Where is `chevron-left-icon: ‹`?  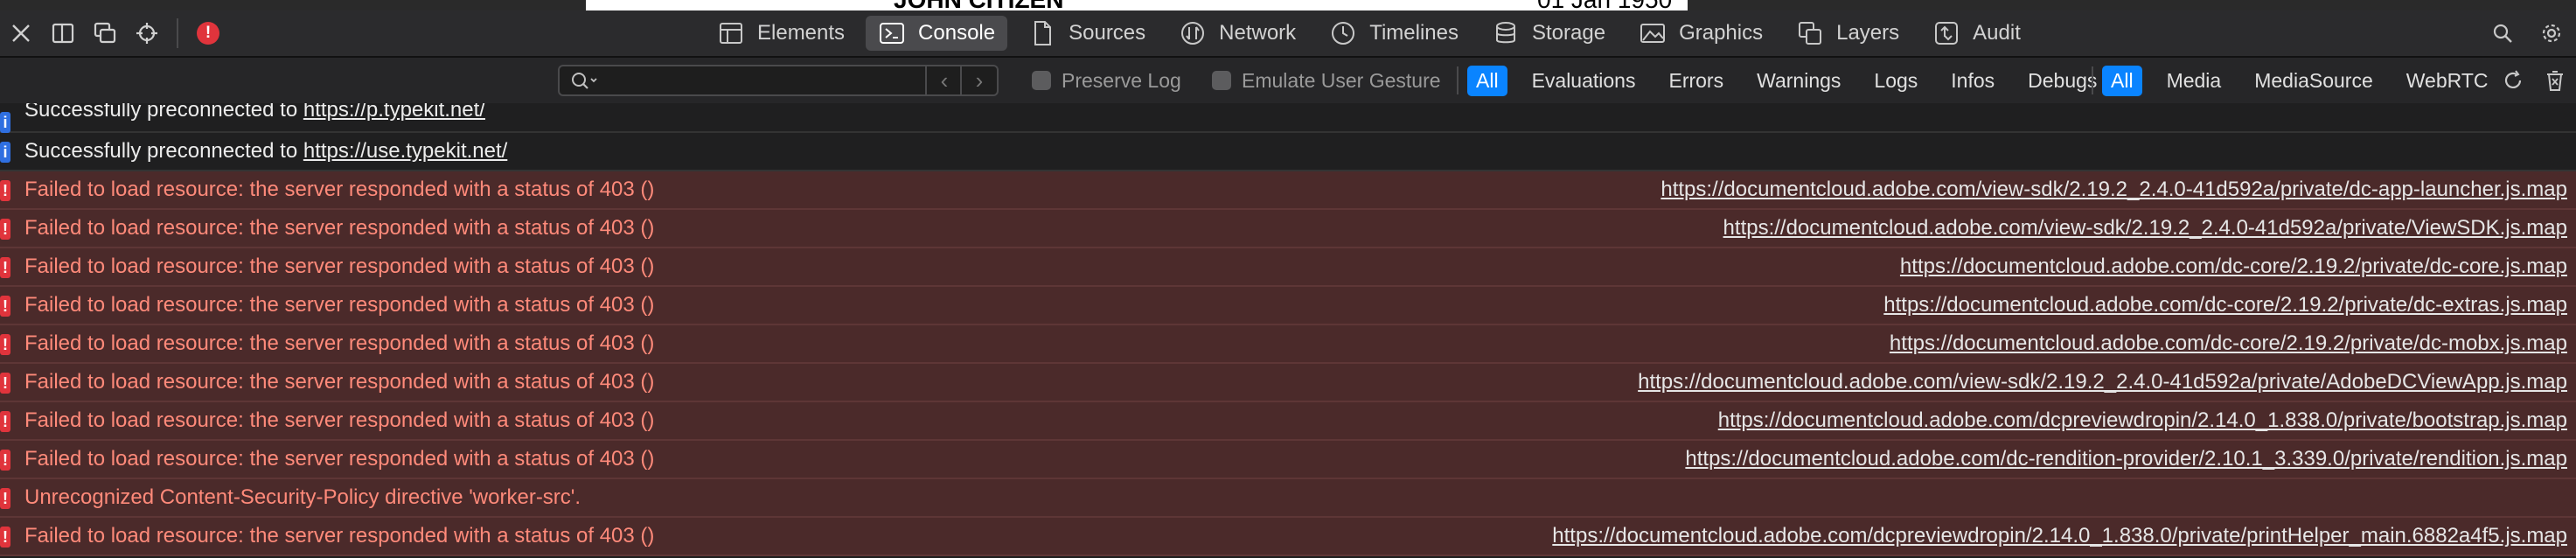 chevron-left-icon: ‹ is located at coordinates (945, 80).